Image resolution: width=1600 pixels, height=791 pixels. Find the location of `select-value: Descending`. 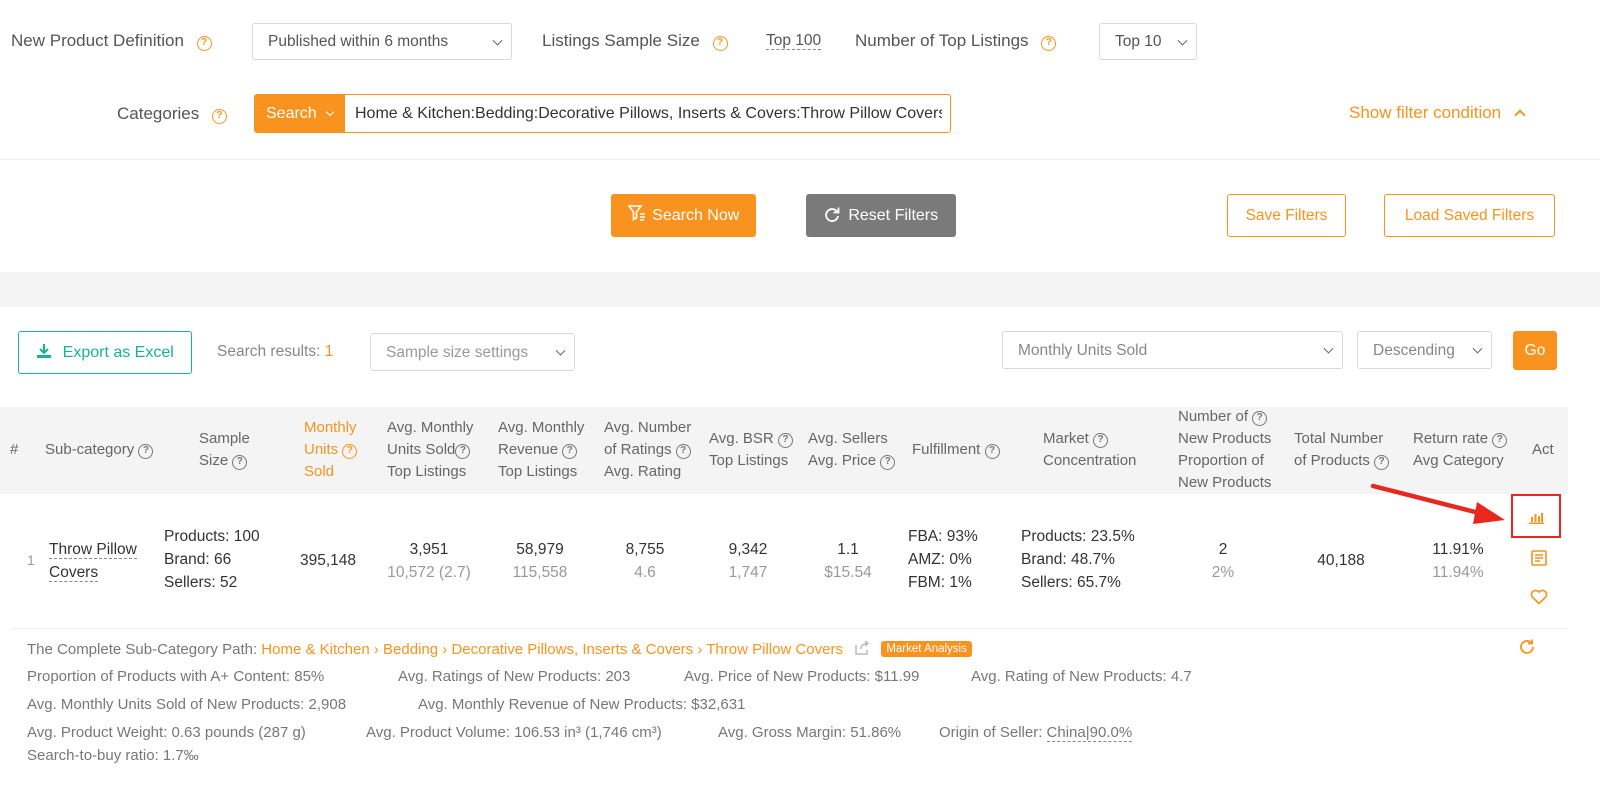

select-value: Descending is located at coordinates (1414, 350).